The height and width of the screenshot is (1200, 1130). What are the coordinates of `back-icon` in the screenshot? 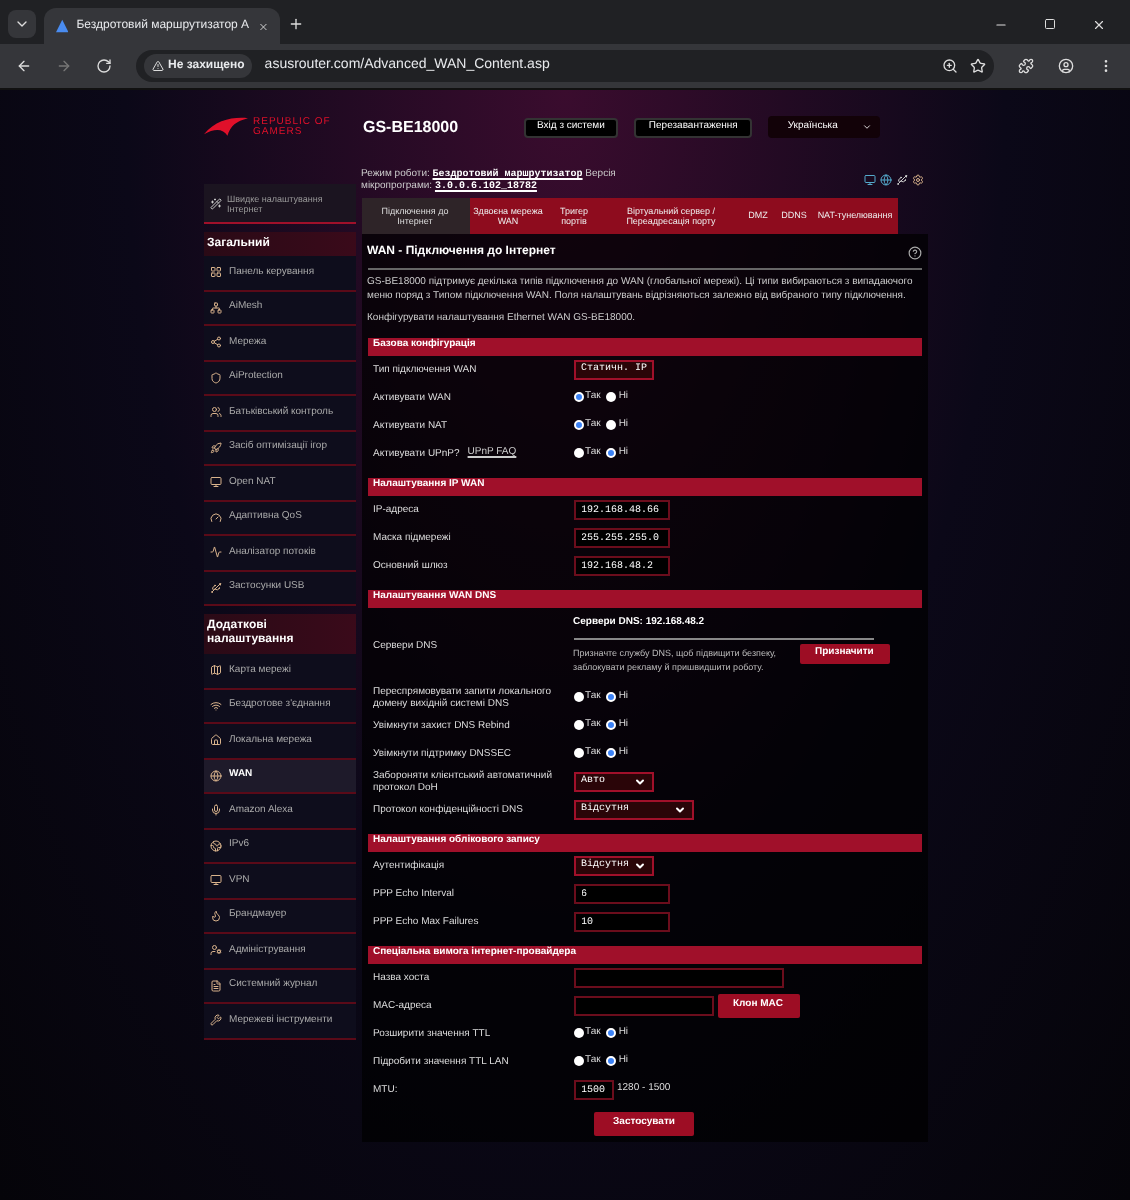 It's located at (24, 66).